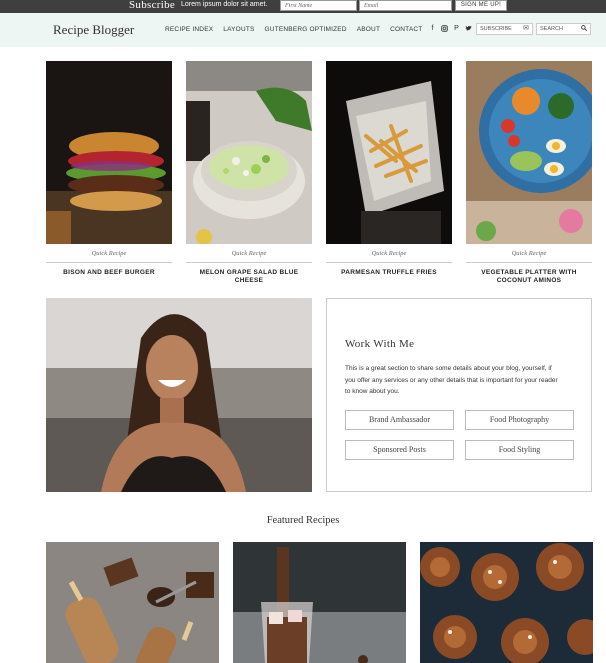 The width and height of the screenshot is (606, 663). What do you see at coordinates (526, 28) in the screenshot?
I see `envelope-icon: ✉` at bounding box center [526, 28].